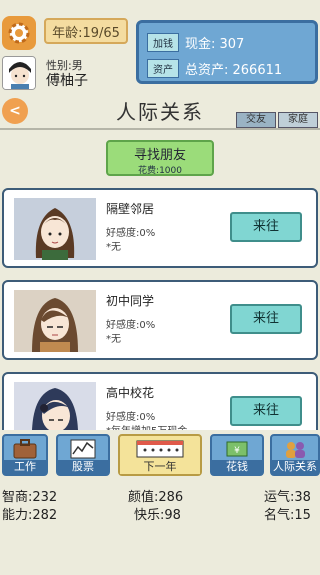 The width and height of the screenshot is (320, 575). I want to click on contact-name: 隔壁邻居, so click(130, 209).